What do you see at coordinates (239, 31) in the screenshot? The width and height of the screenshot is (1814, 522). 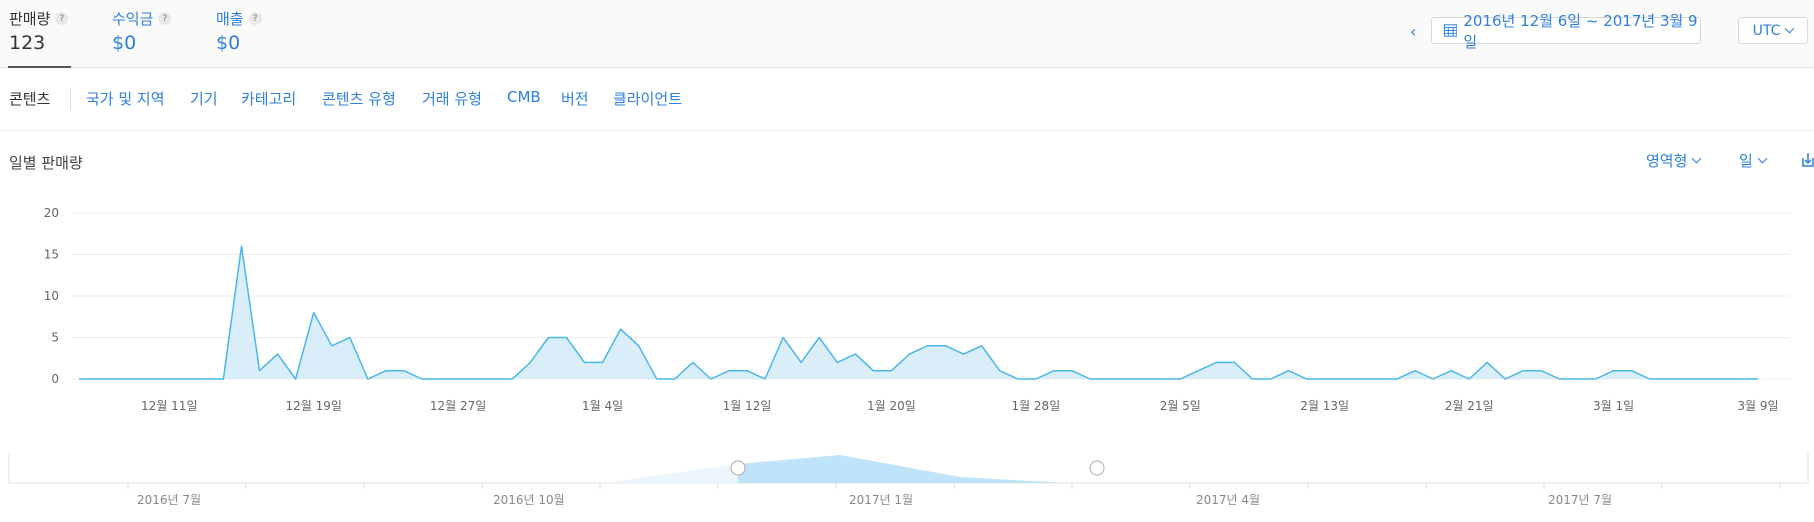 I see `metric-sales: 매출 ? $0` at bounding box center [239, 31].